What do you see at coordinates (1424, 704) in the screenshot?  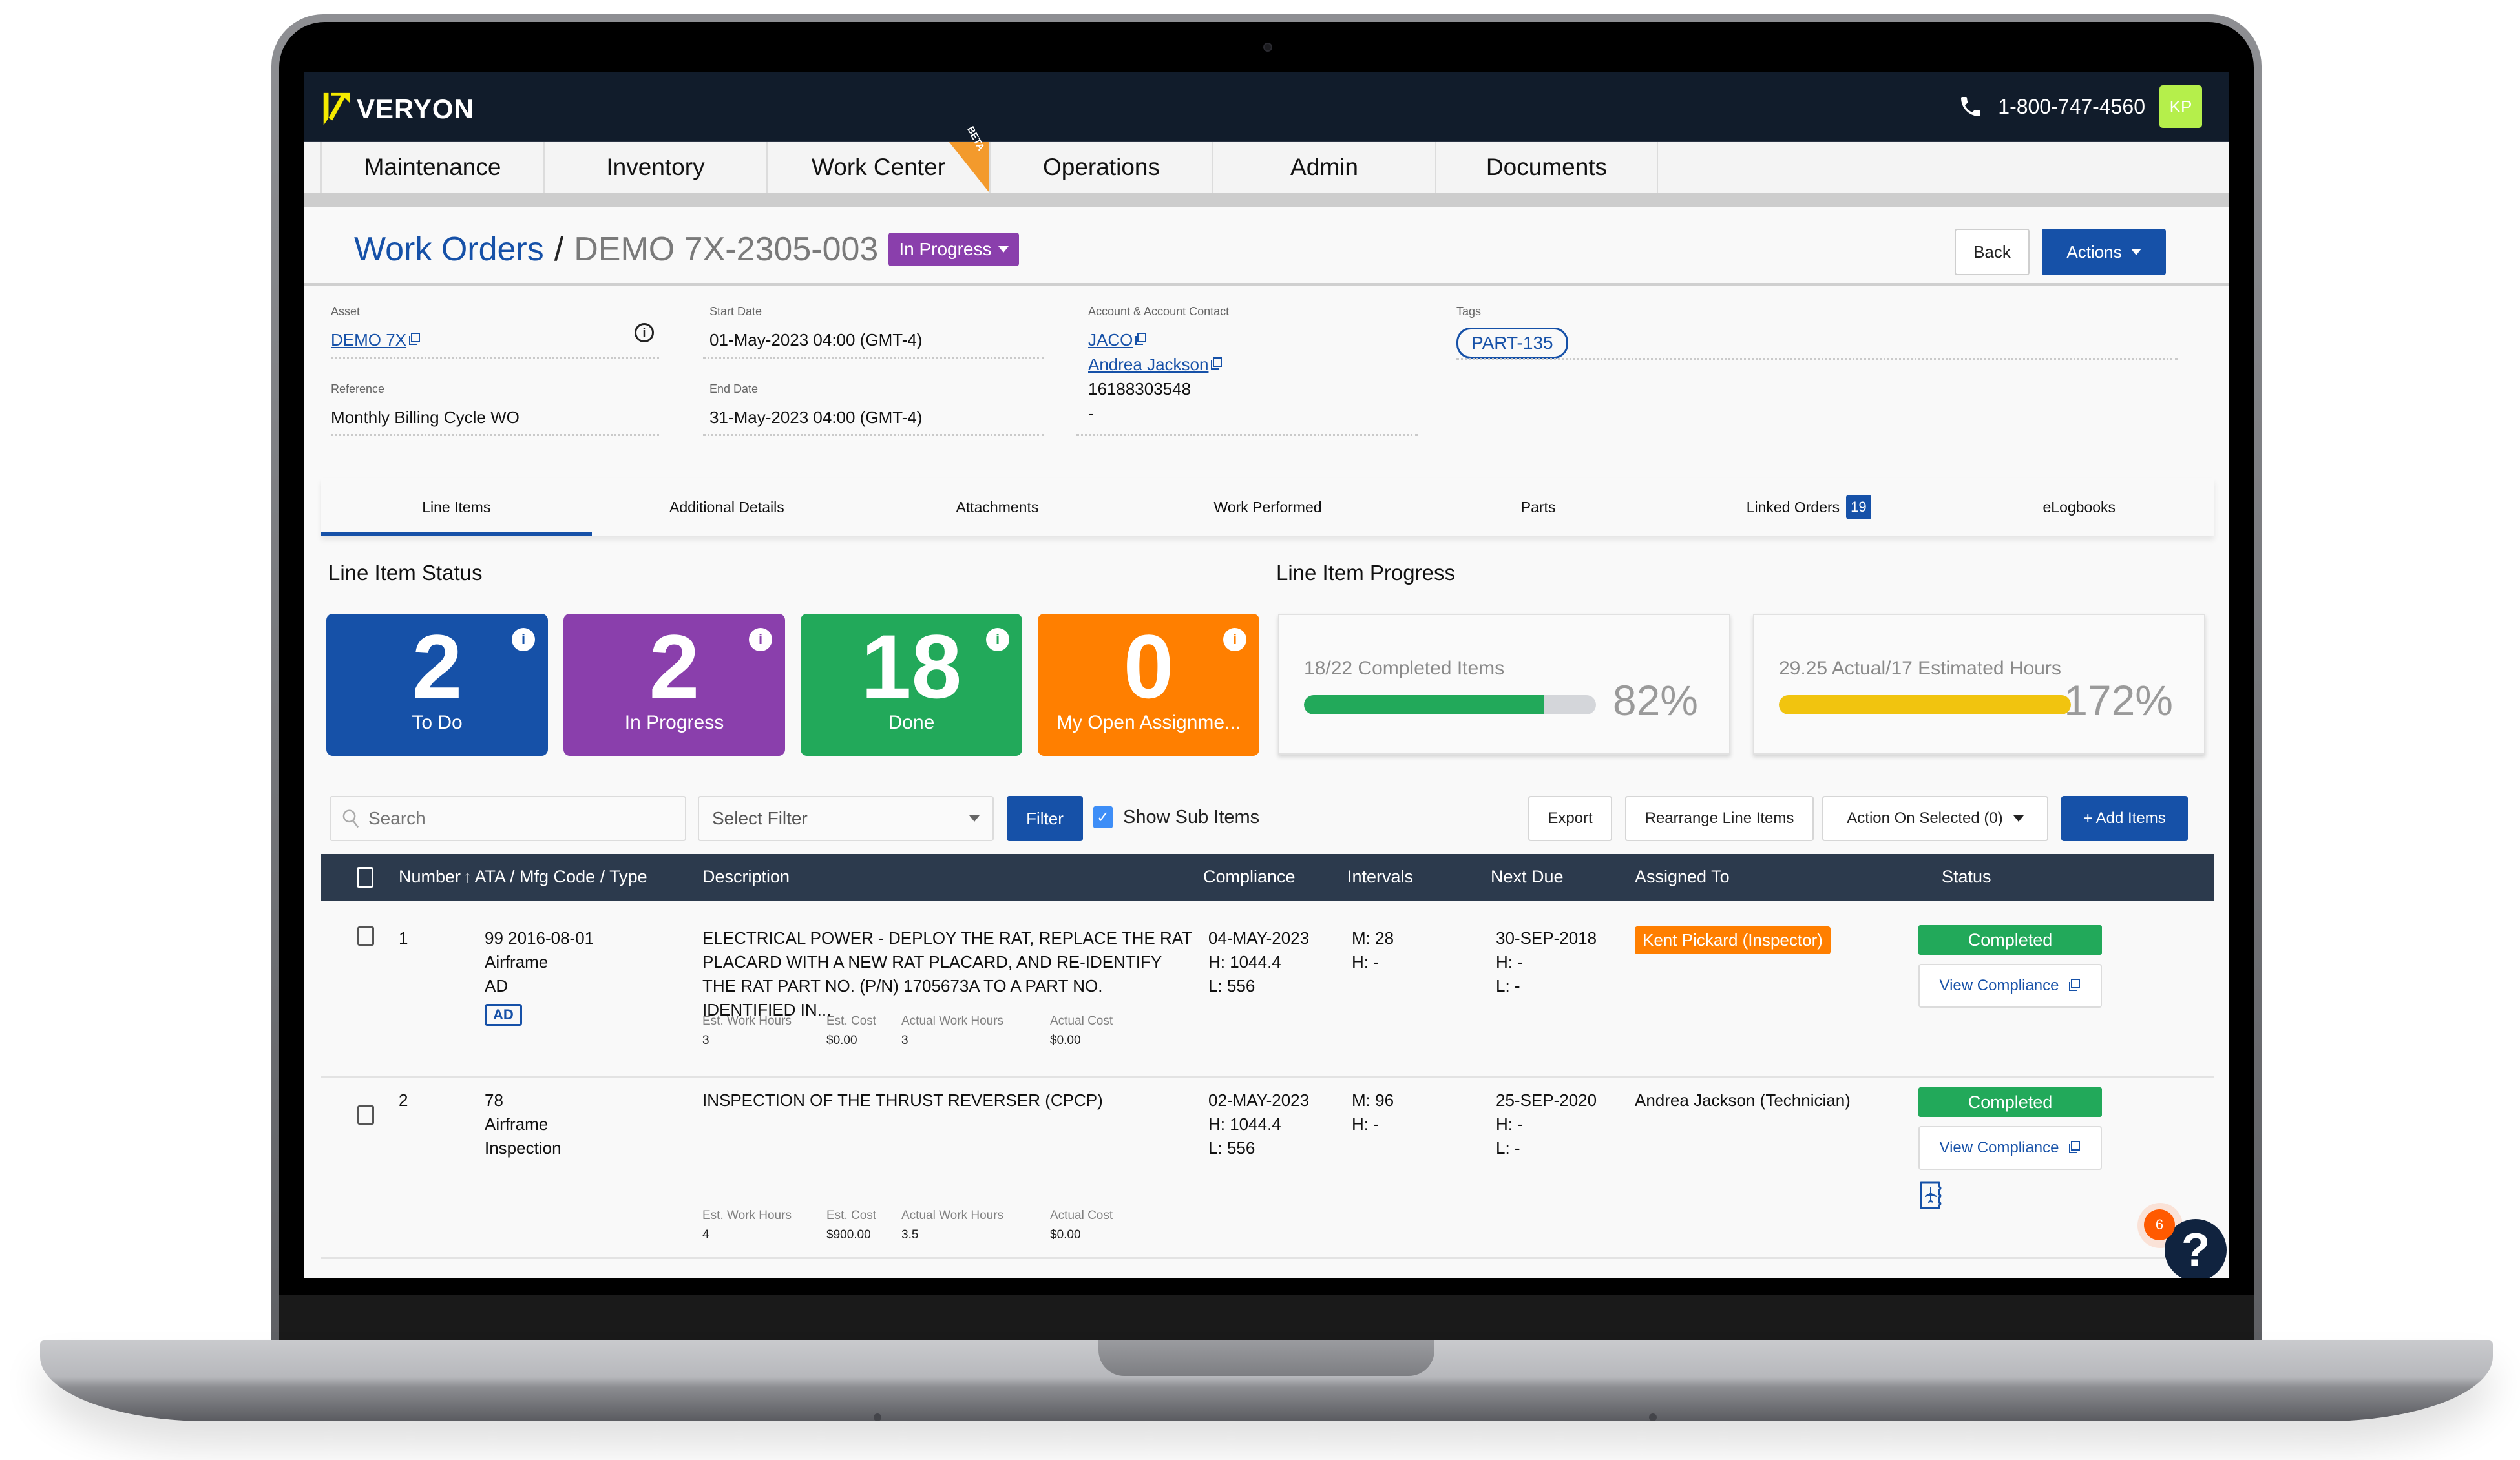 I see `progress-fill` at bounding box center [1424, 704].